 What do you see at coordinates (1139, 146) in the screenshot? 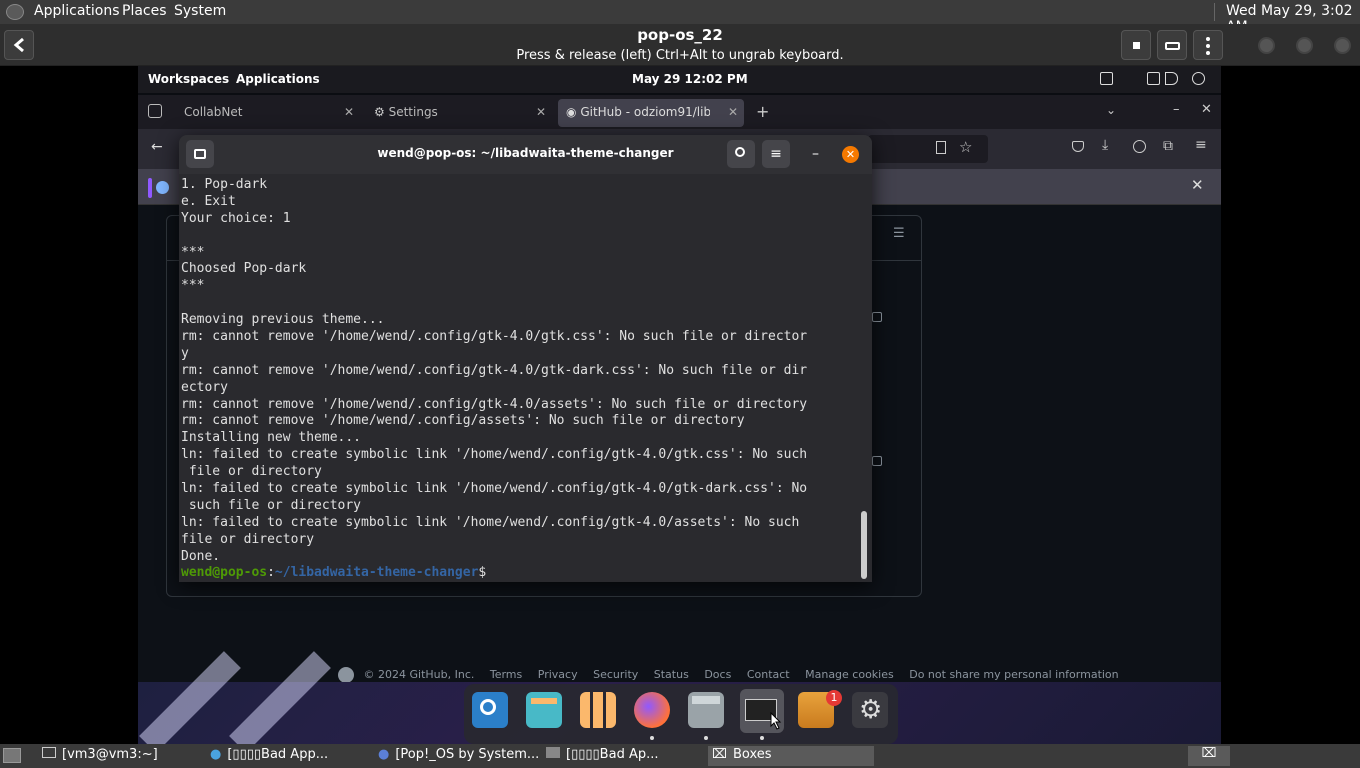
I see `account-icon` at bounding box center [1139, 146].